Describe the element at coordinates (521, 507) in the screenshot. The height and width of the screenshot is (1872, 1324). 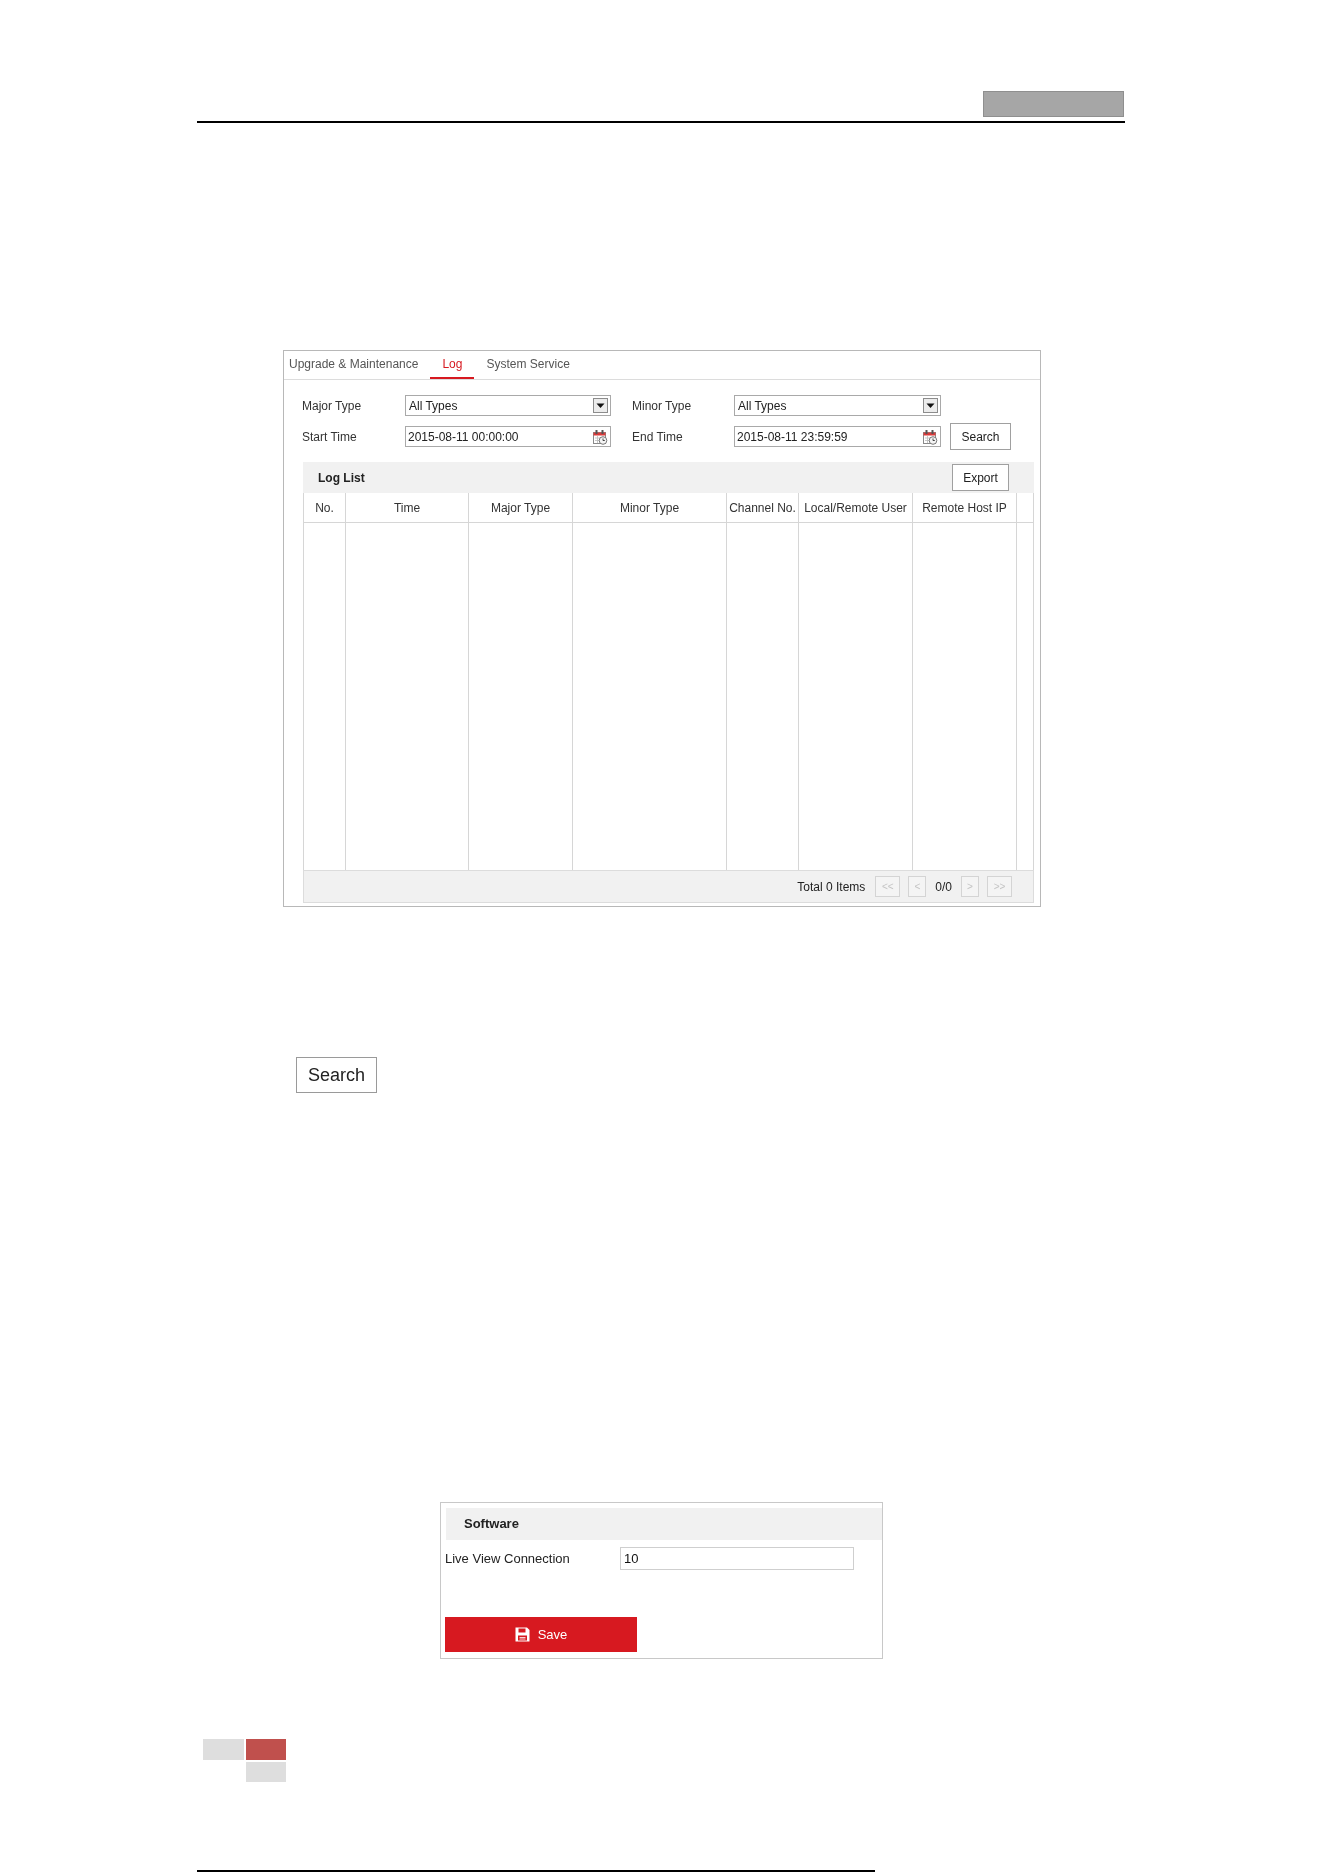
I see `column-header: Major Type` at that location.